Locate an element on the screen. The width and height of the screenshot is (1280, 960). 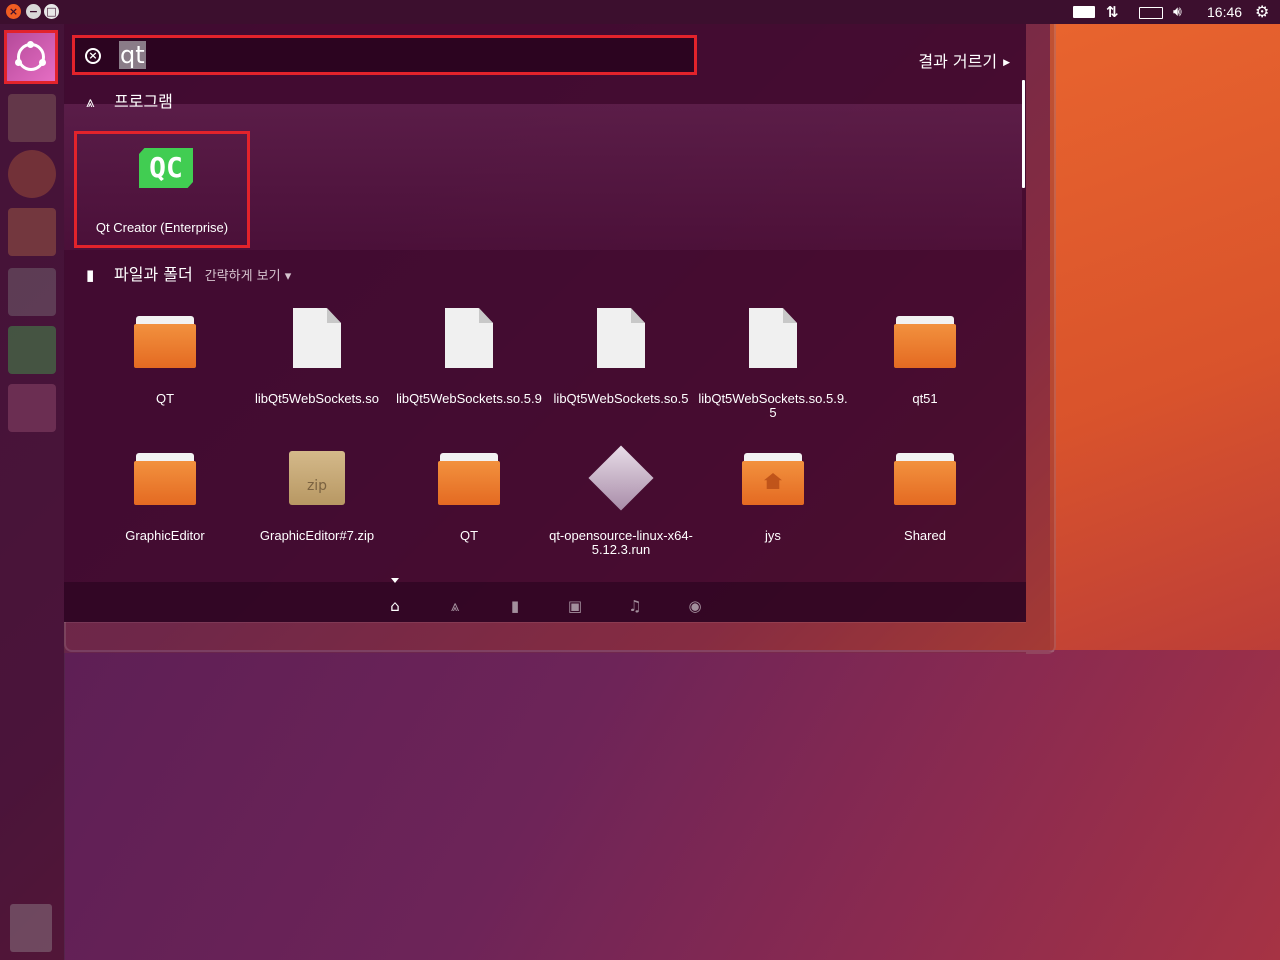
file-result-item: GraphicEditor is located at coordinates (165, 501).